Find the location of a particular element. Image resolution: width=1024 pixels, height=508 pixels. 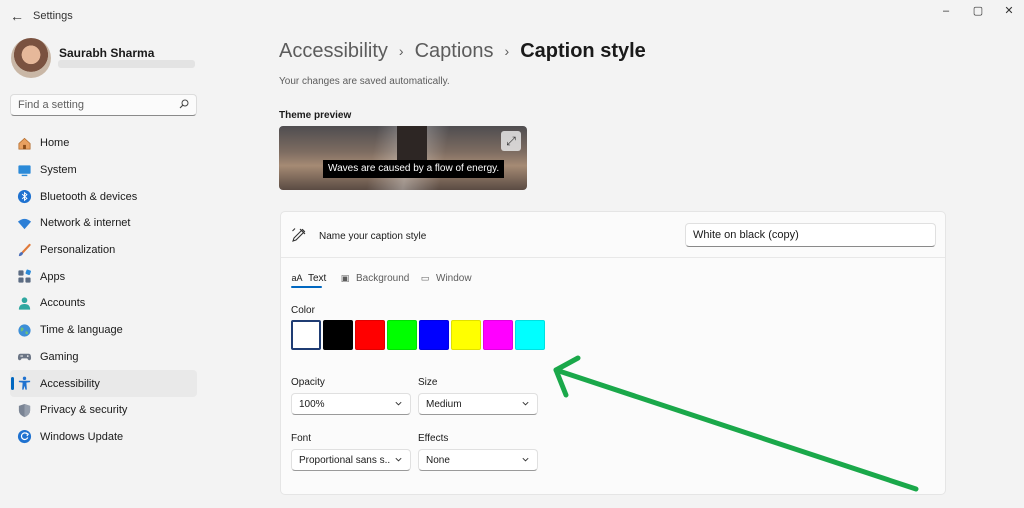

sidebar-item-time-language: Time & language is located at coordinates (103, 330).